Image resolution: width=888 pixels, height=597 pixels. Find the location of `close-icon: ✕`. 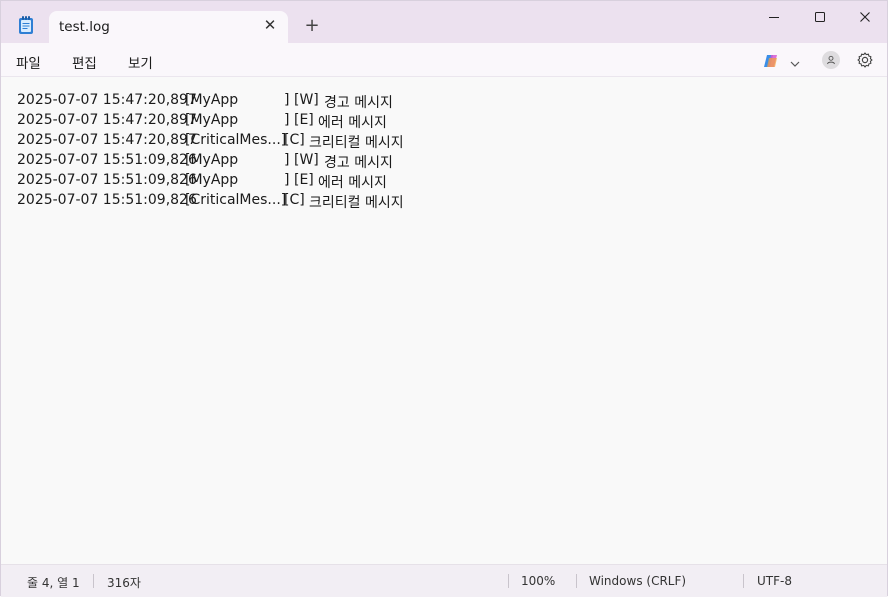

close-icon: ✕ is located at coordinates (270, 25).